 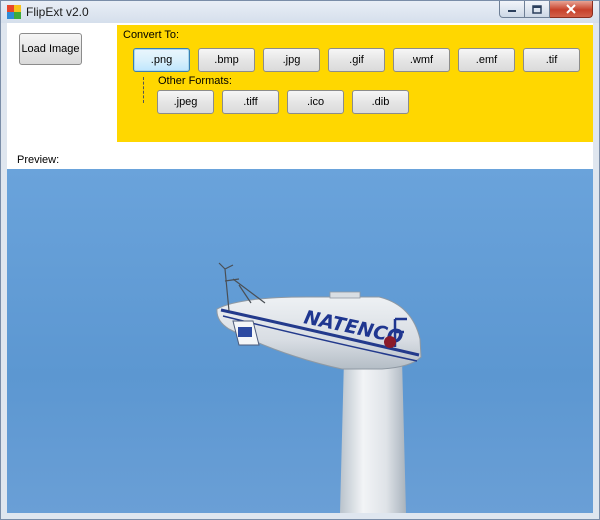 I want to click on other-formats-label: Other Formats:, so click(x=195, y=81).